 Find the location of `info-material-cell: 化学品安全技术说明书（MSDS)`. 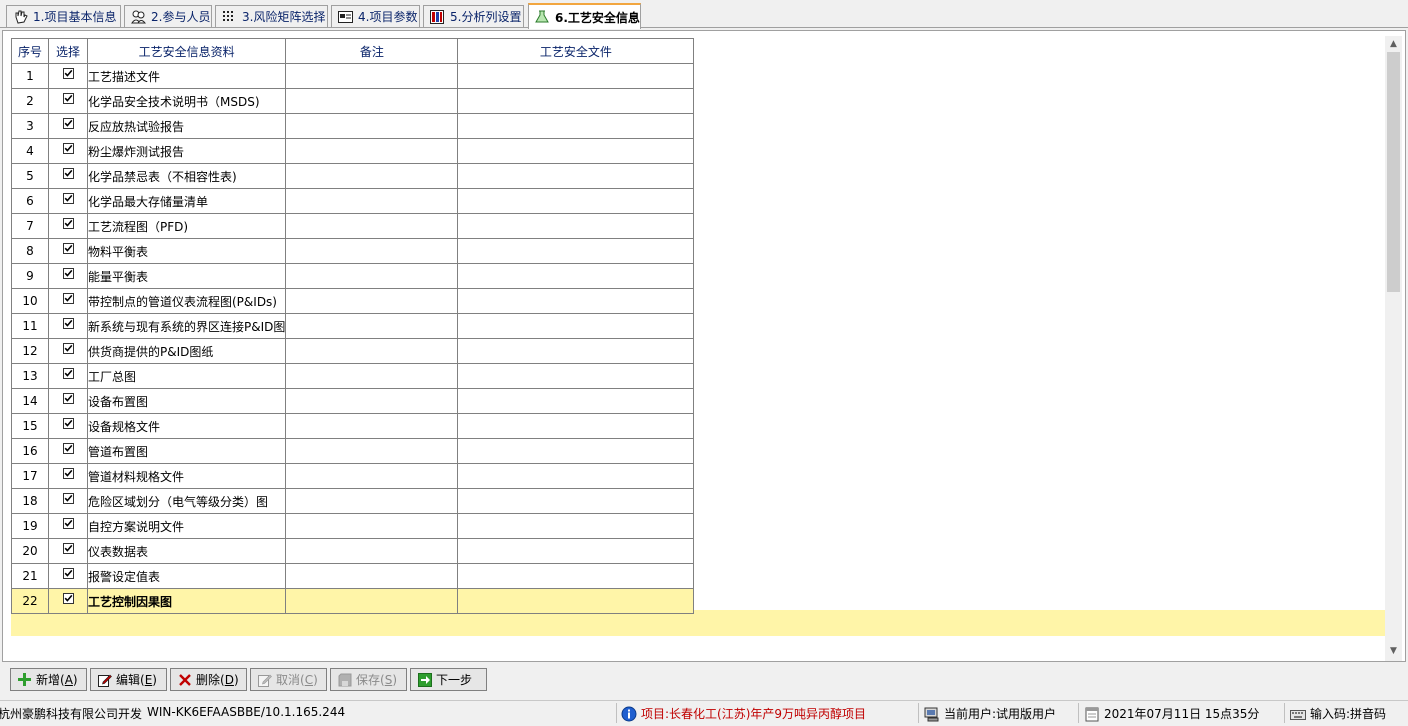

info-material-cell: 化学品安全技术说明书（MSDS) is located at coordinates (186, 101).